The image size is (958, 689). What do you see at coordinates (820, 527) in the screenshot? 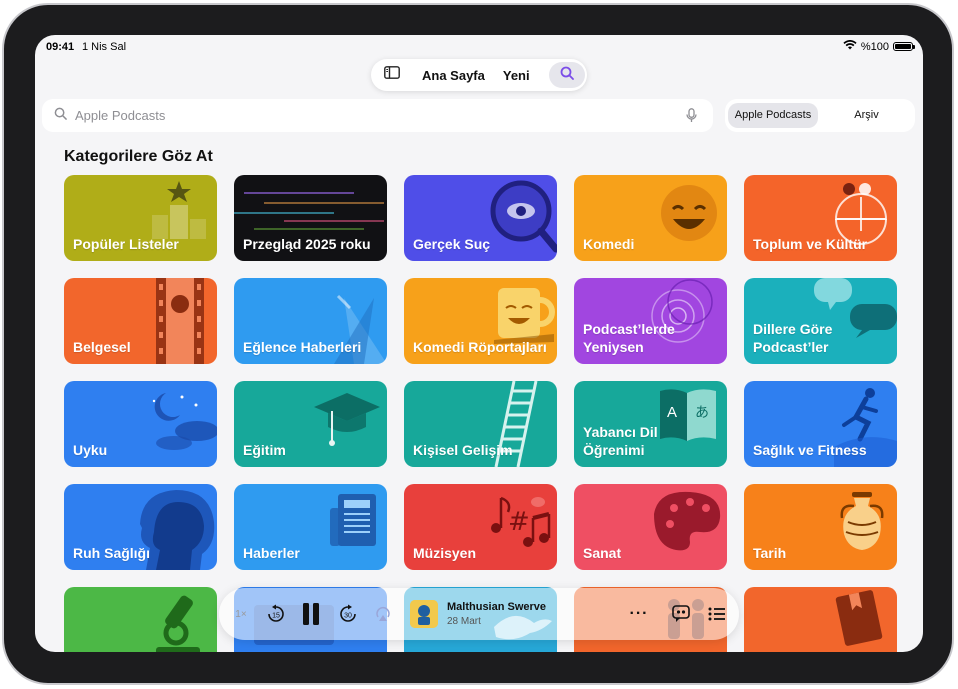
I see `category-tile-history: Tarih` at bounding box center [820, 527].